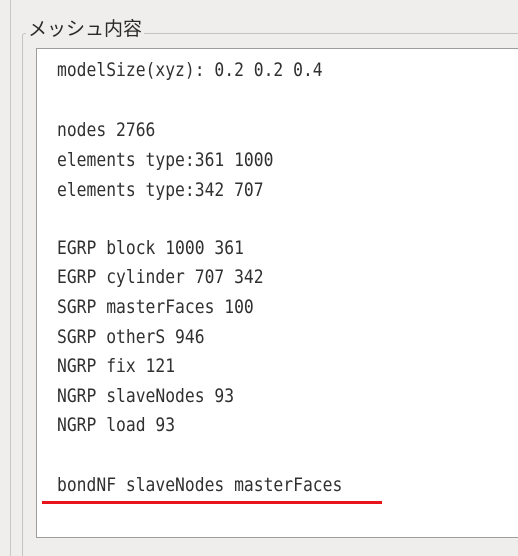  What do you see at coordinates (160, 190) in the screenshot?
I see `text-line-elements-342: elements type:342 707` at bounding box center [160, 190].